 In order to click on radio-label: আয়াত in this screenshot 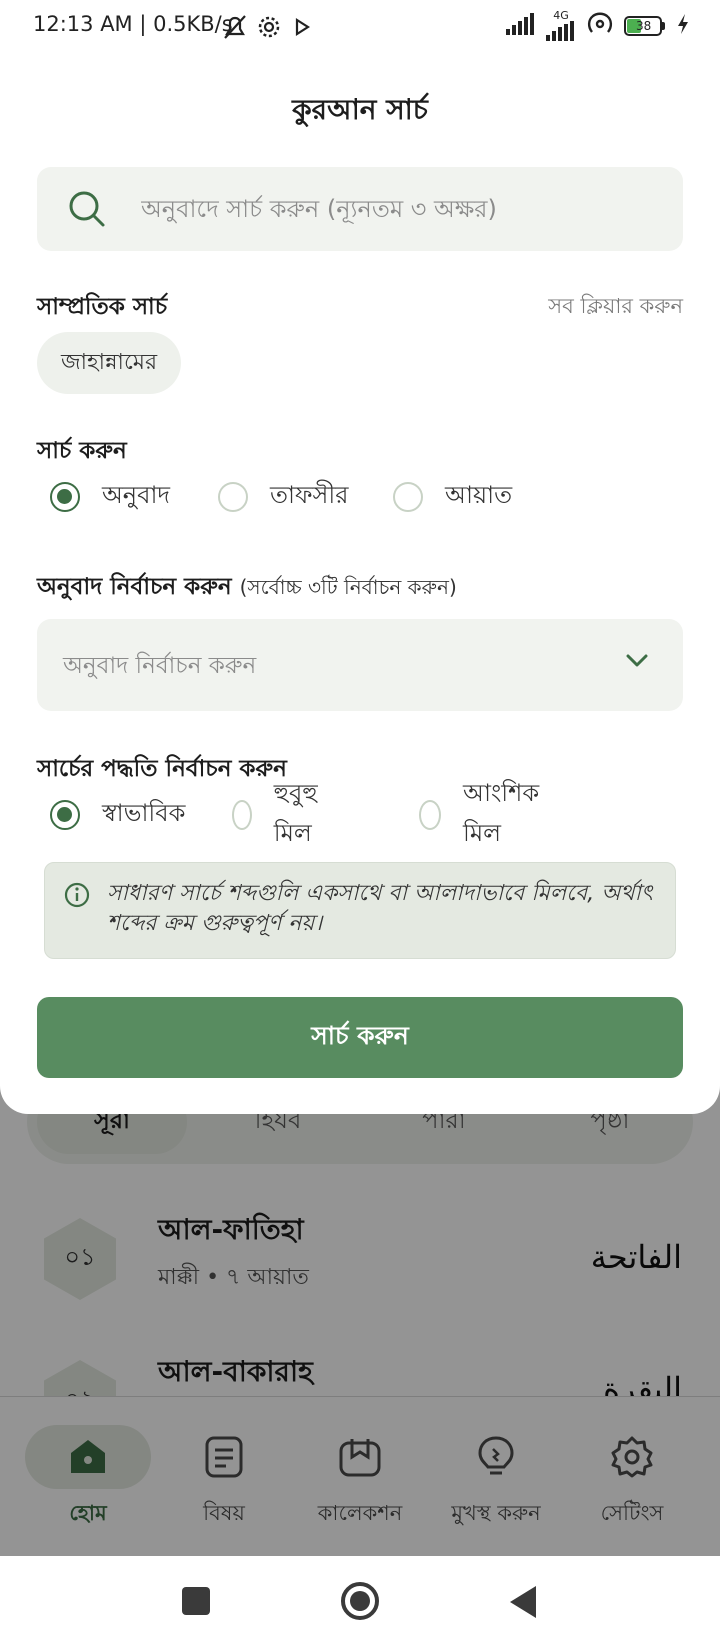, I will do `click(479, 495)`.